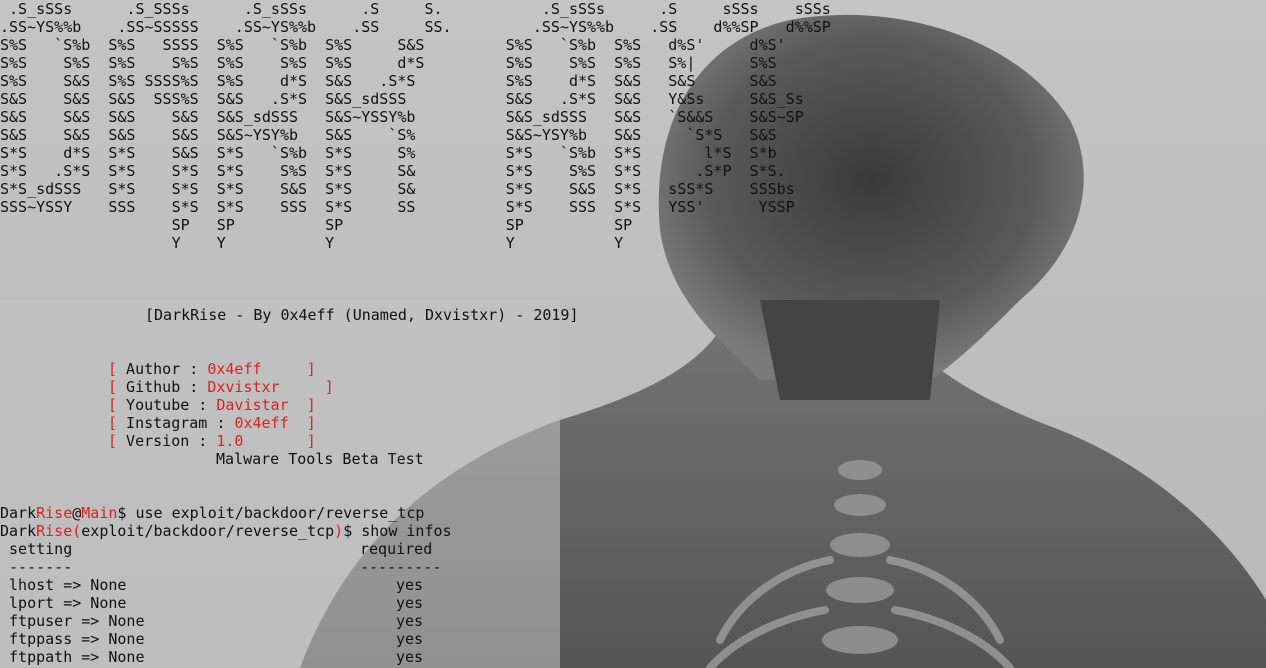 This screenshot has width=1266, height=668. I want to click on prompt-user-red: Rise, so click(54, 513).